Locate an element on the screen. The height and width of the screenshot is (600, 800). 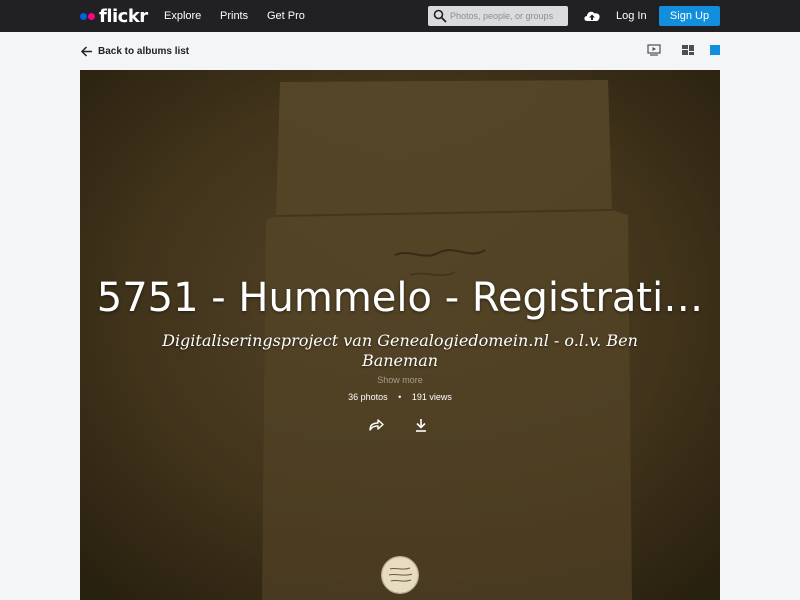
back-to-albums-link: Back to albums list is located at coordinates (134, 51).